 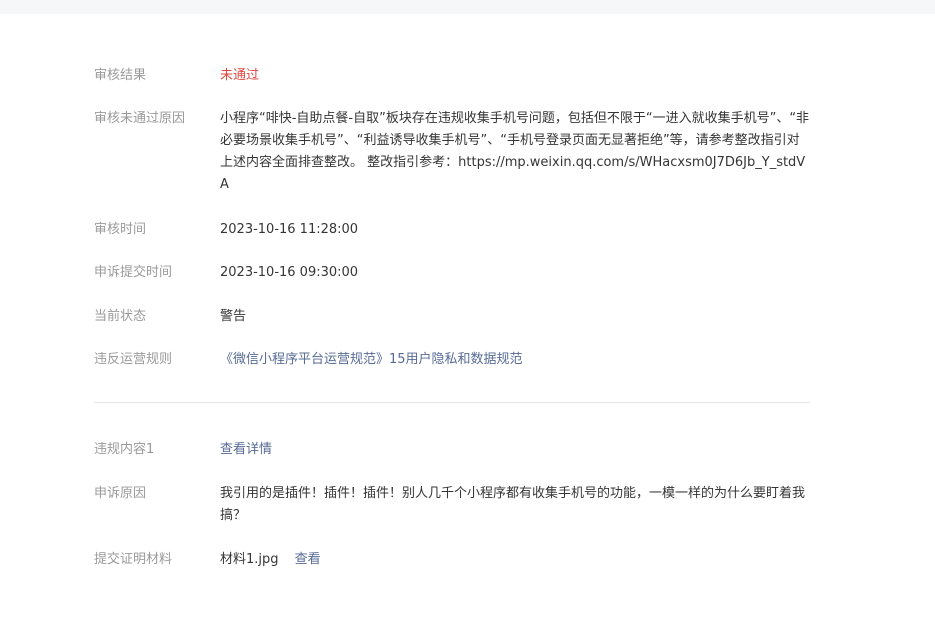 What do you see at coordinates (124, 449) in the screenshot?
I see `violation-content-label: 违规内容1` at bounding box center [124, 449].